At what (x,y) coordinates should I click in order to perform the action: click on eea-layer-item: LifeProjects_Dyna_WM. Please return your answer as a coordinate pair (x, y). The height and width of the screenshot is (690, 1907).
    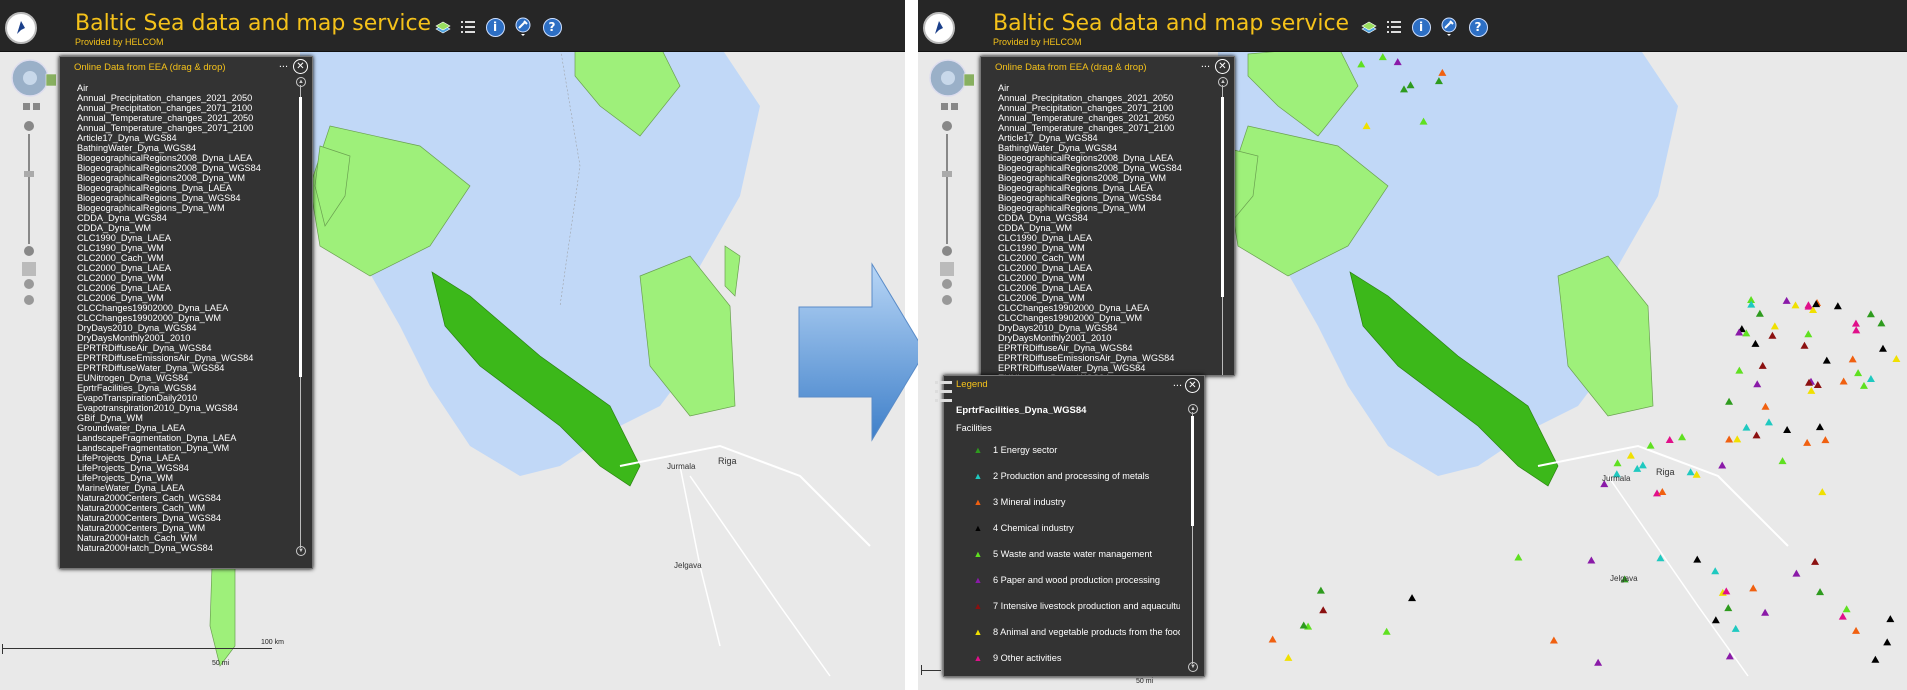
    Looking at the image, I should click on (182, 478).